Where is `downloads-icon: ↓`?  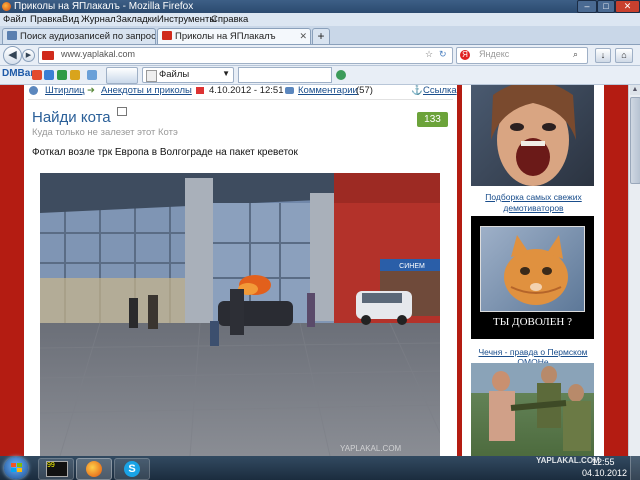 downloads-icon: ↓ is located at coordinates (603, 55).